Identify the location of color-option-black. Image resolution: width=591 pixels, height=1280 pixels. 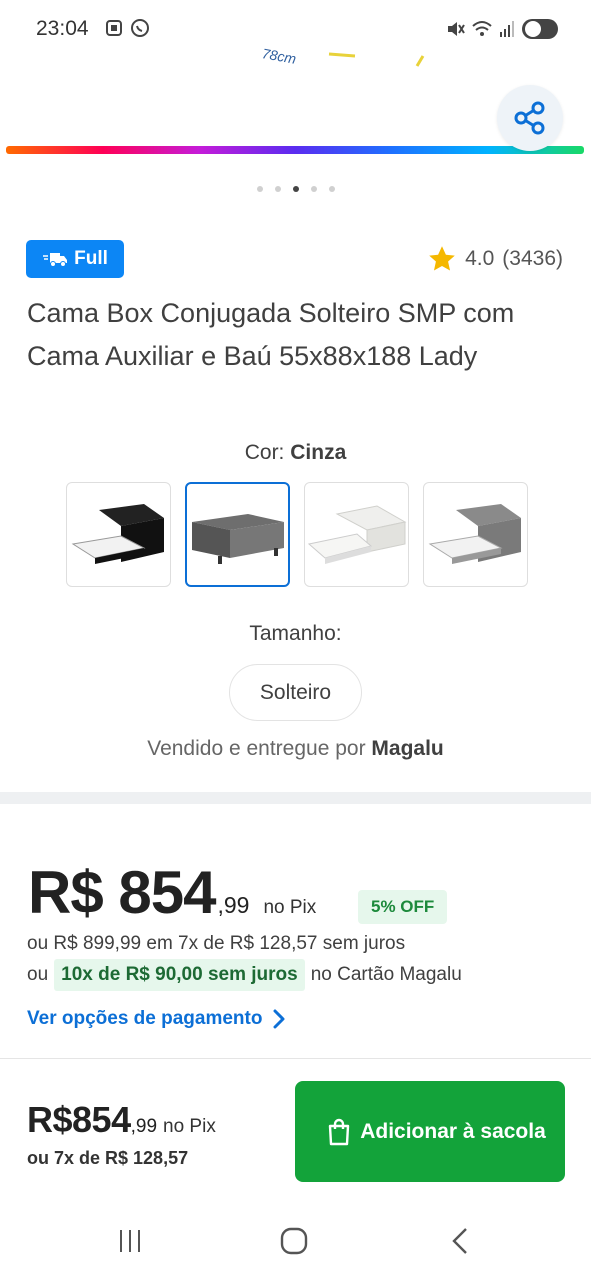
(118, 534).